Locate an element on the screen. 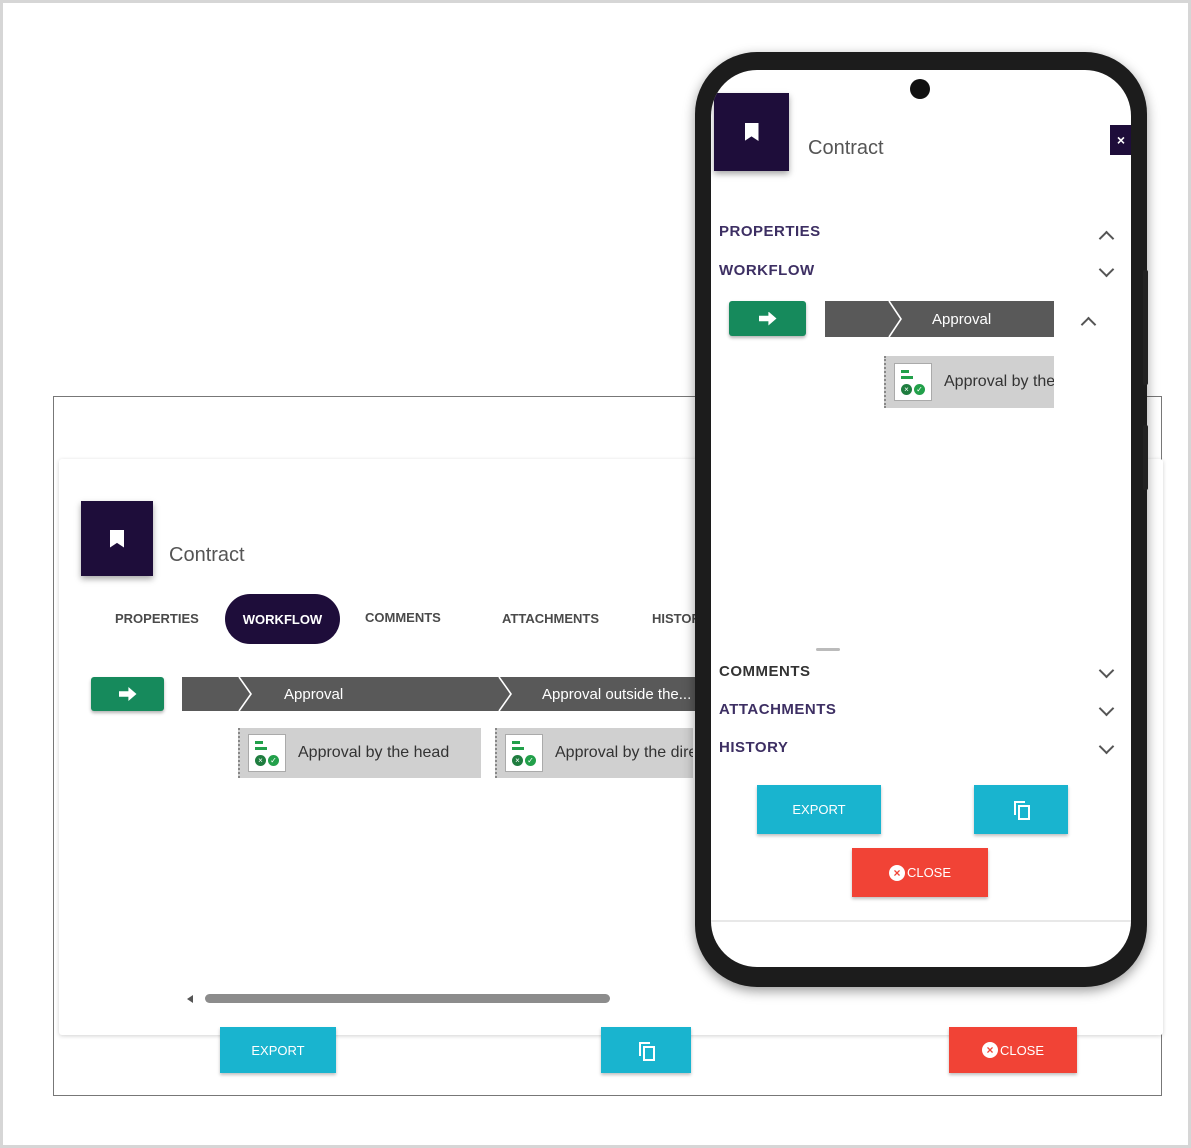 The width and height of the screenshot is (1191, 1148). workflow-stage-bar: Approval is located at coordinates (939, 319).